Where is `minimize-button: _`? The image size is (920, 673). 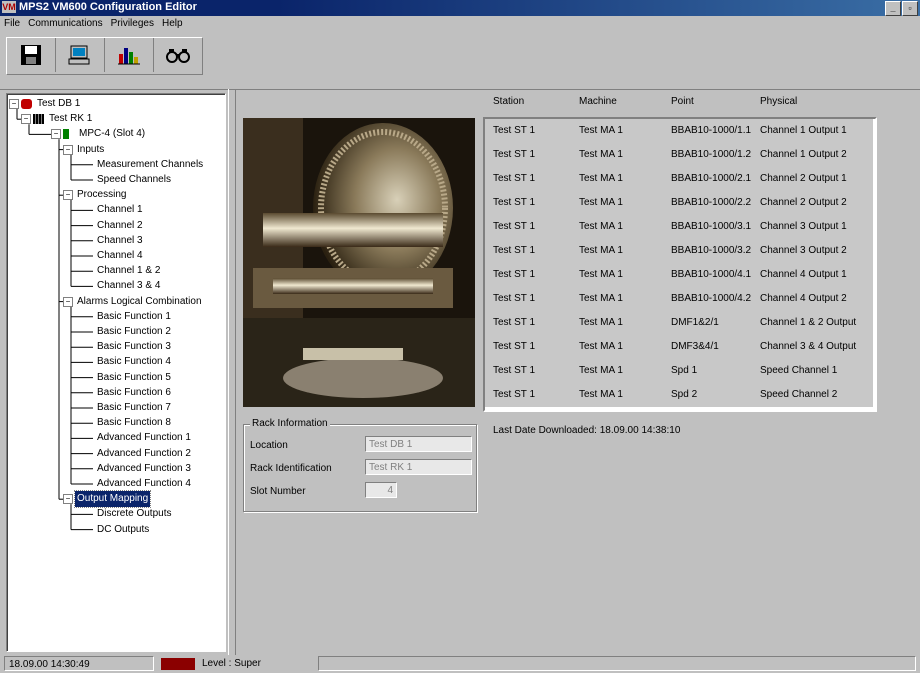 minimize-button: _ is located at coordinates (893, 8).